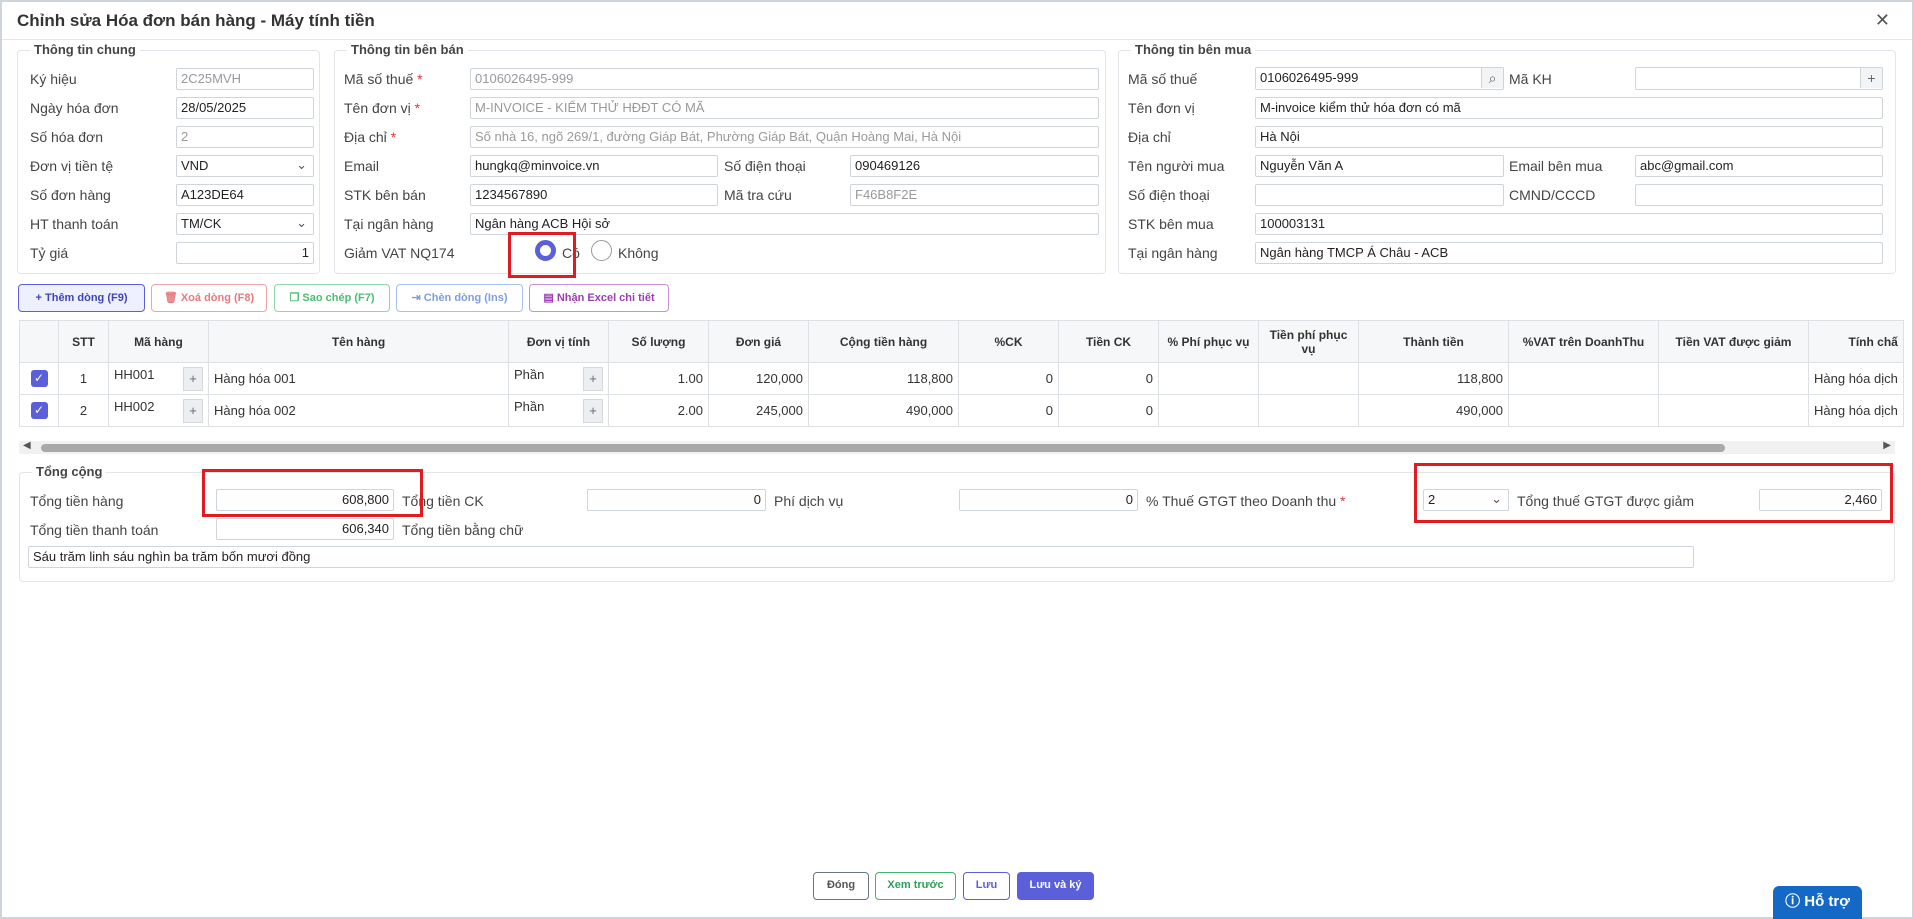  Describe the element at coordinates (594, 195) in the screenshot. I see `seller-bank-account-field: 1234567890` at that location.